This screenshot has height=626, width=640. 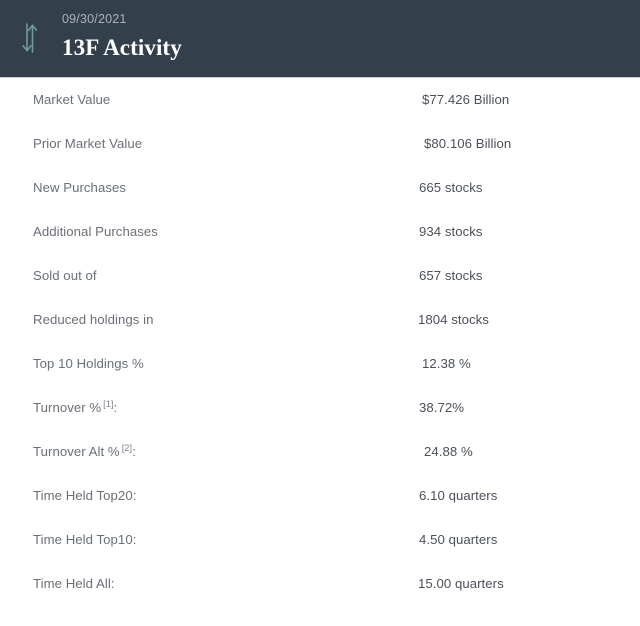 What do you see at coordinates (458, 539) in the screenshot?
I see `row-value: 4.50 quarters` at bounding box center [458, 539].